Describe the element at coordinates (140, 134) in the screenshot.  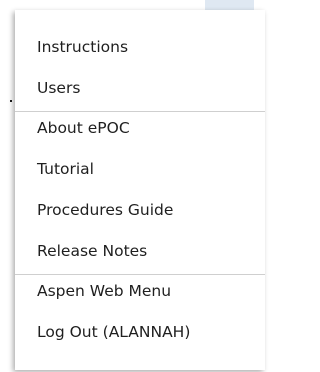
I see `menu-item-about-epoc: About ePOC` at that location.